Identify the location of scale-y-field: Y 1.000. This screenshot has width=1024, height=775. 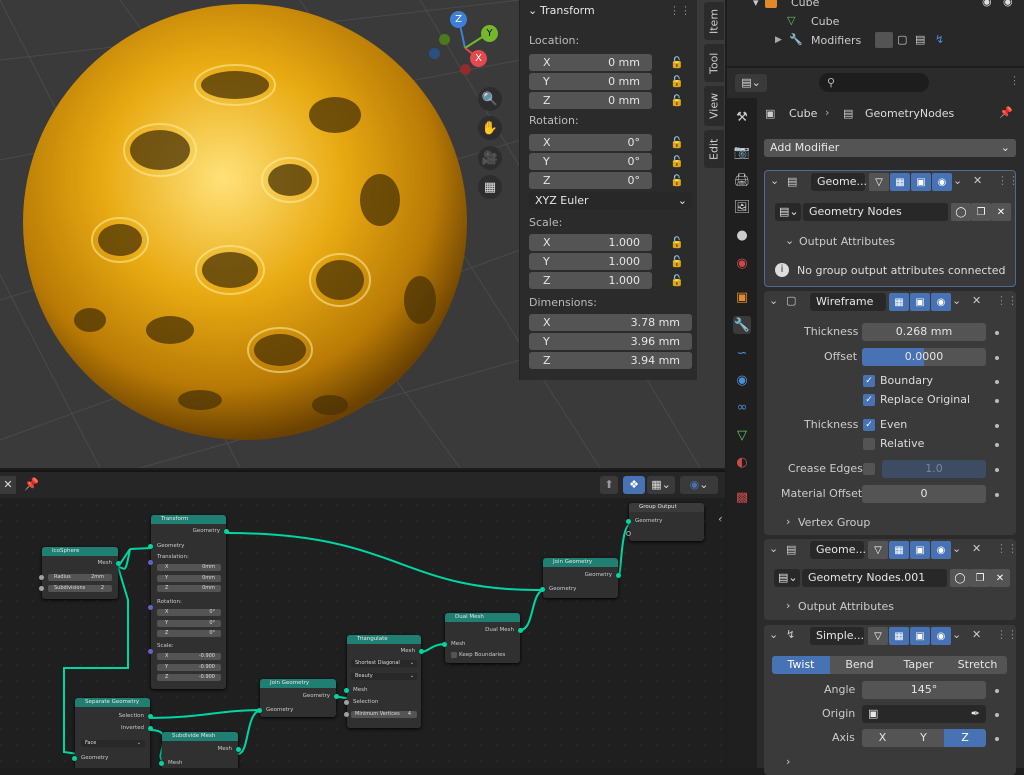
(590, 261).